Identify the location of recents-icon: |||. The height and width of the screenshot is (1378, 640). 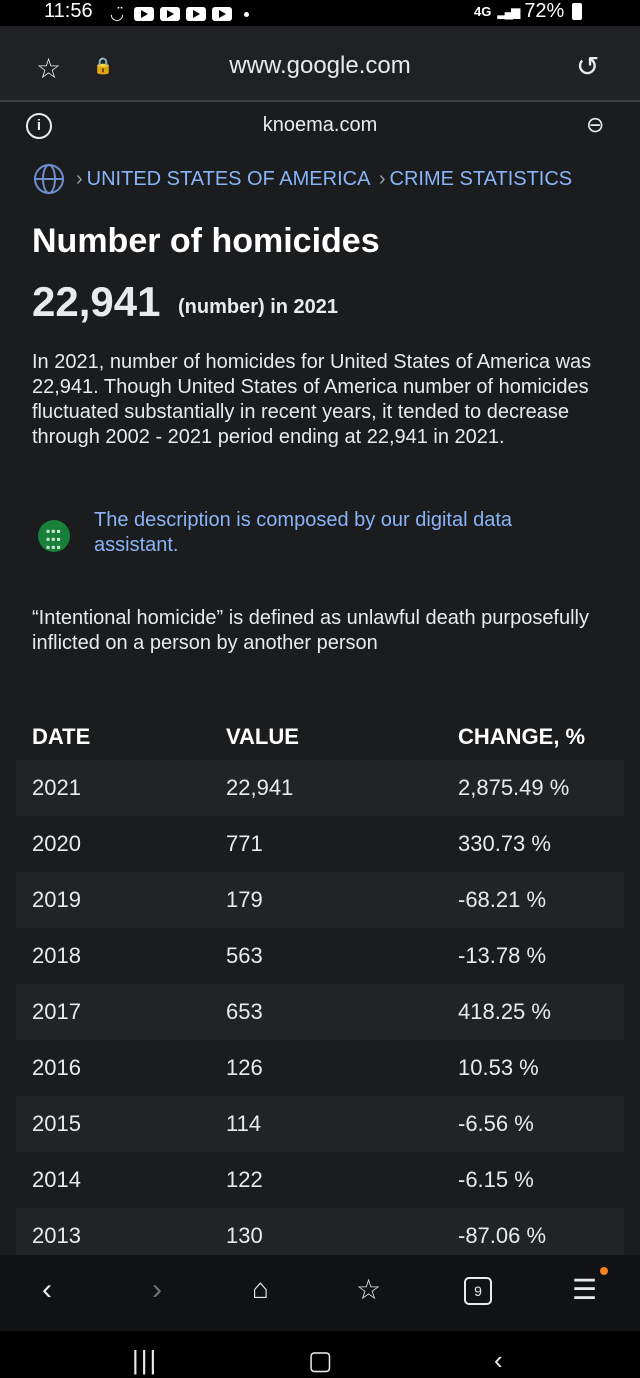
(145, 1360).